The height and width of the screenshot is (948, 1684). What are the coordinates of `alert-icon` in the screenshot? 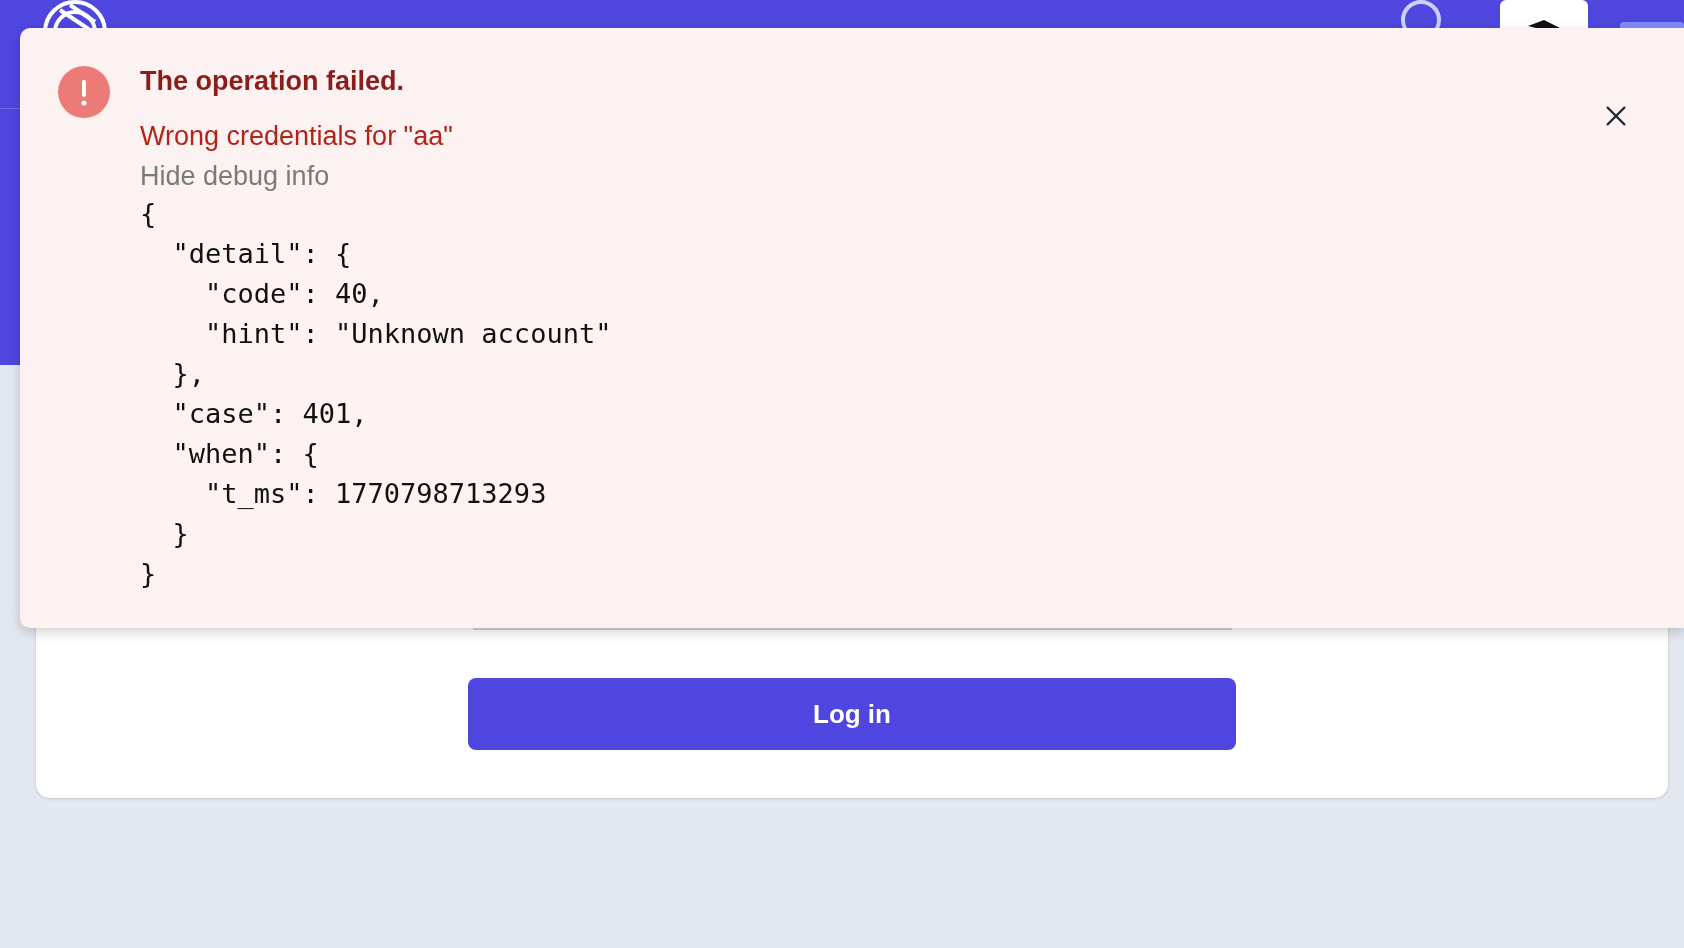 It's located at (84, 92).